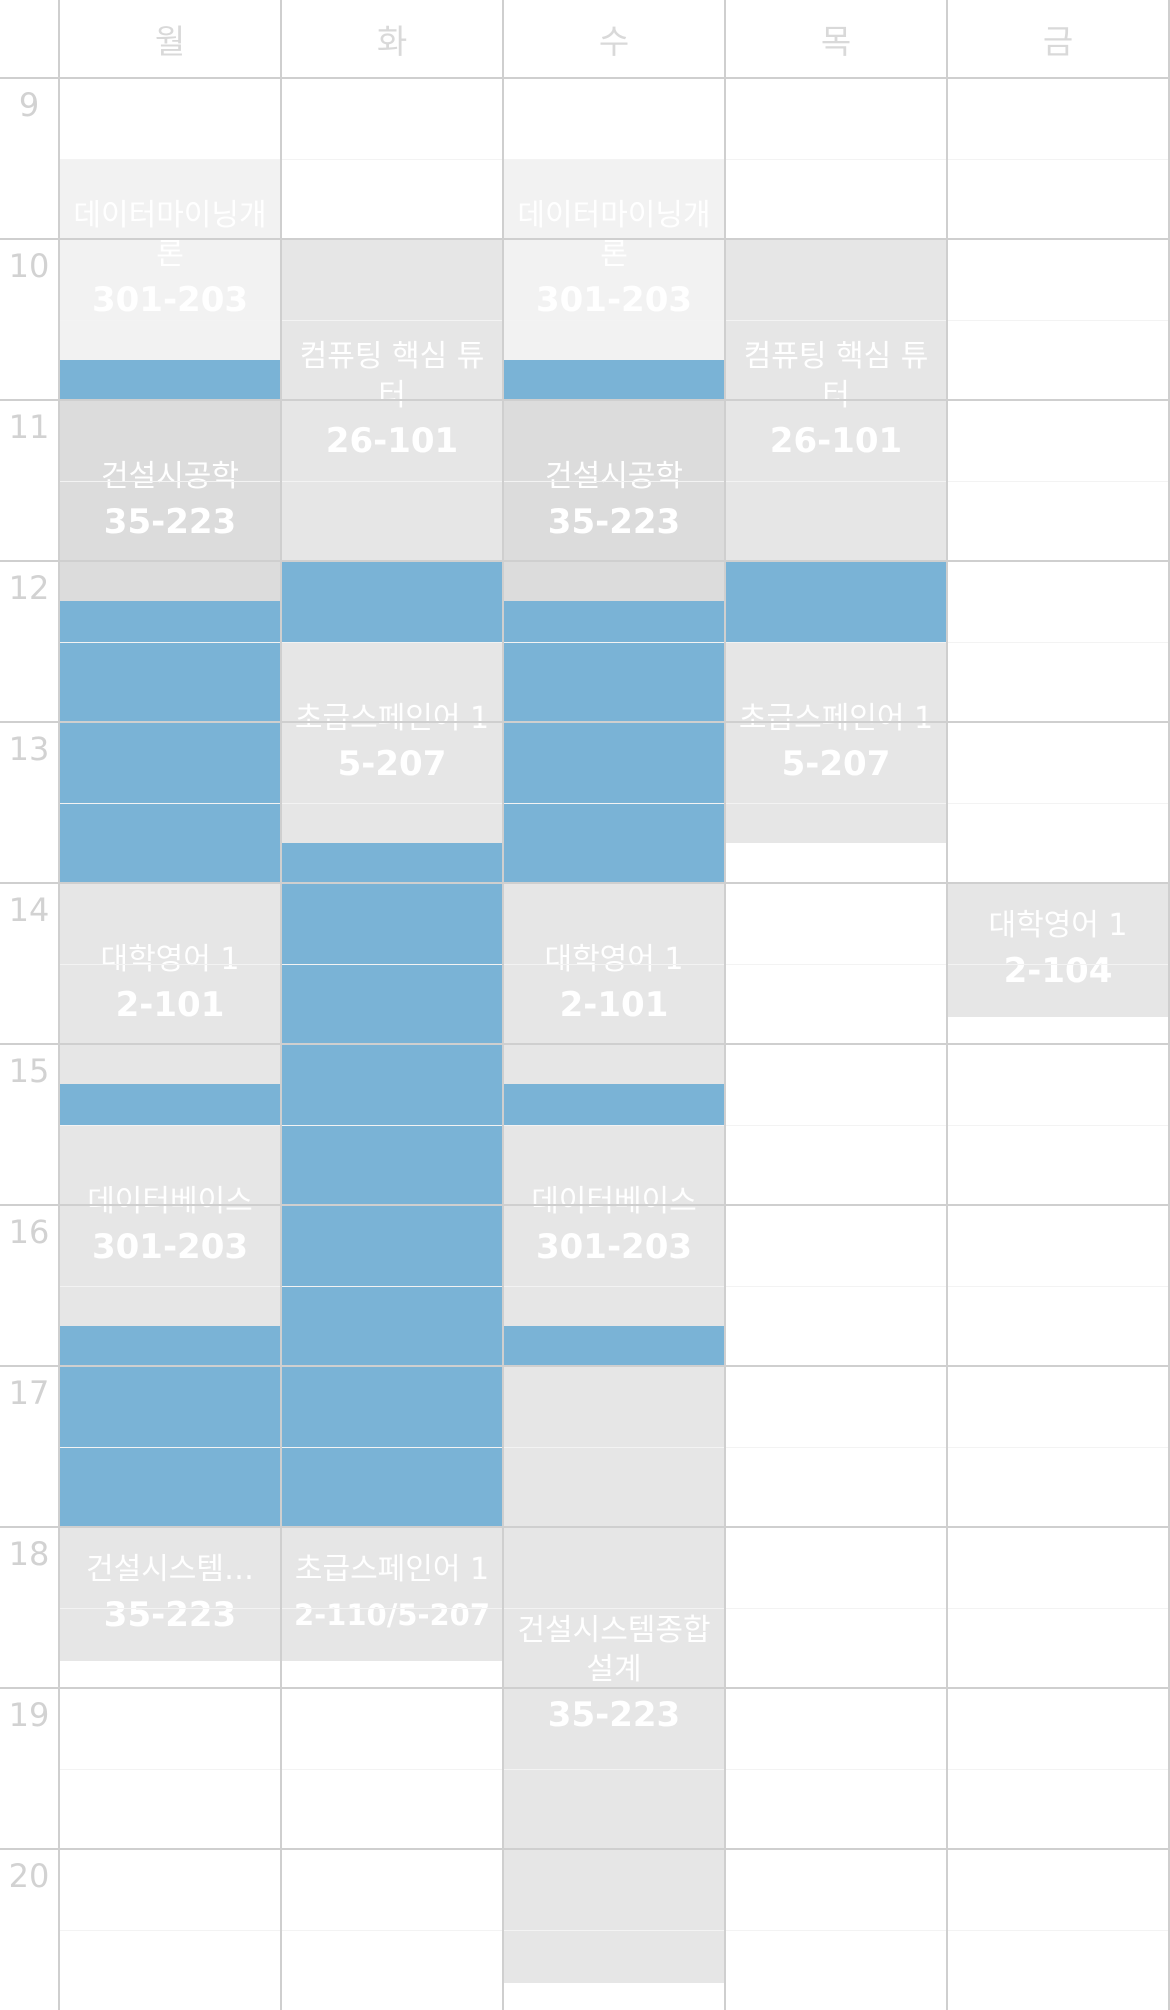 The image size is (1170, 2010). I want to click on day-header-1: 화, so click(392, 41).